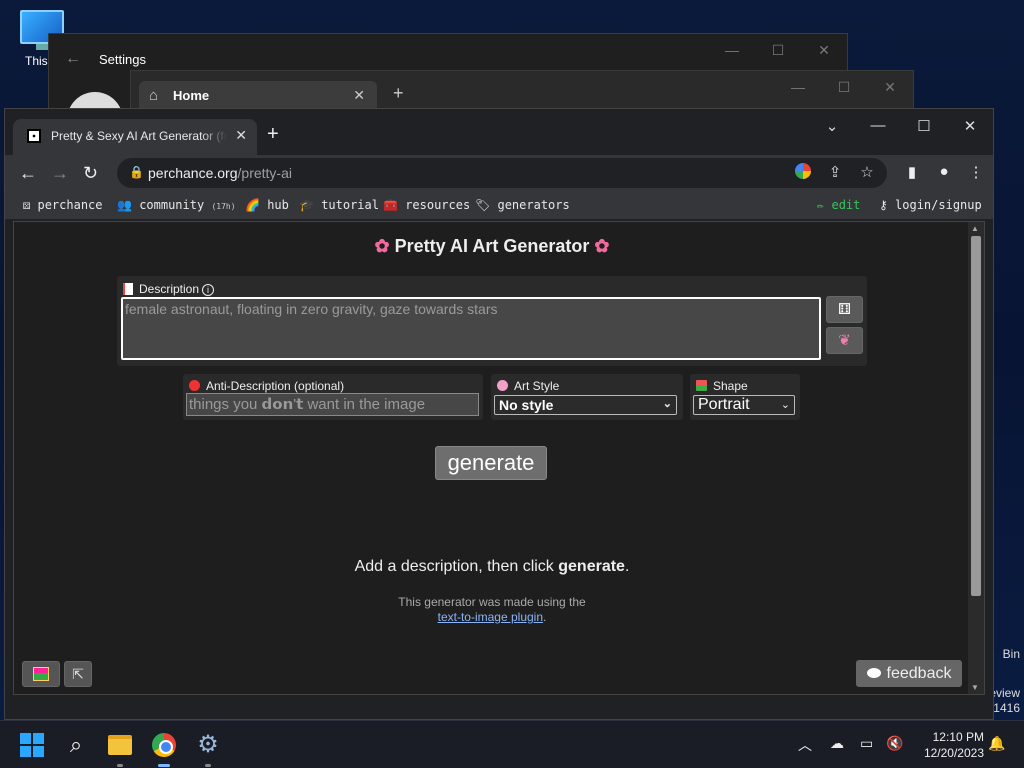 Image resolution: width=1024 pixels, height=768 pixels. Describe the element at coordinates (139, 136) in the screenshot. I see `tab-title: Pretty & Sexy AI Art Generator (fr` at that location.